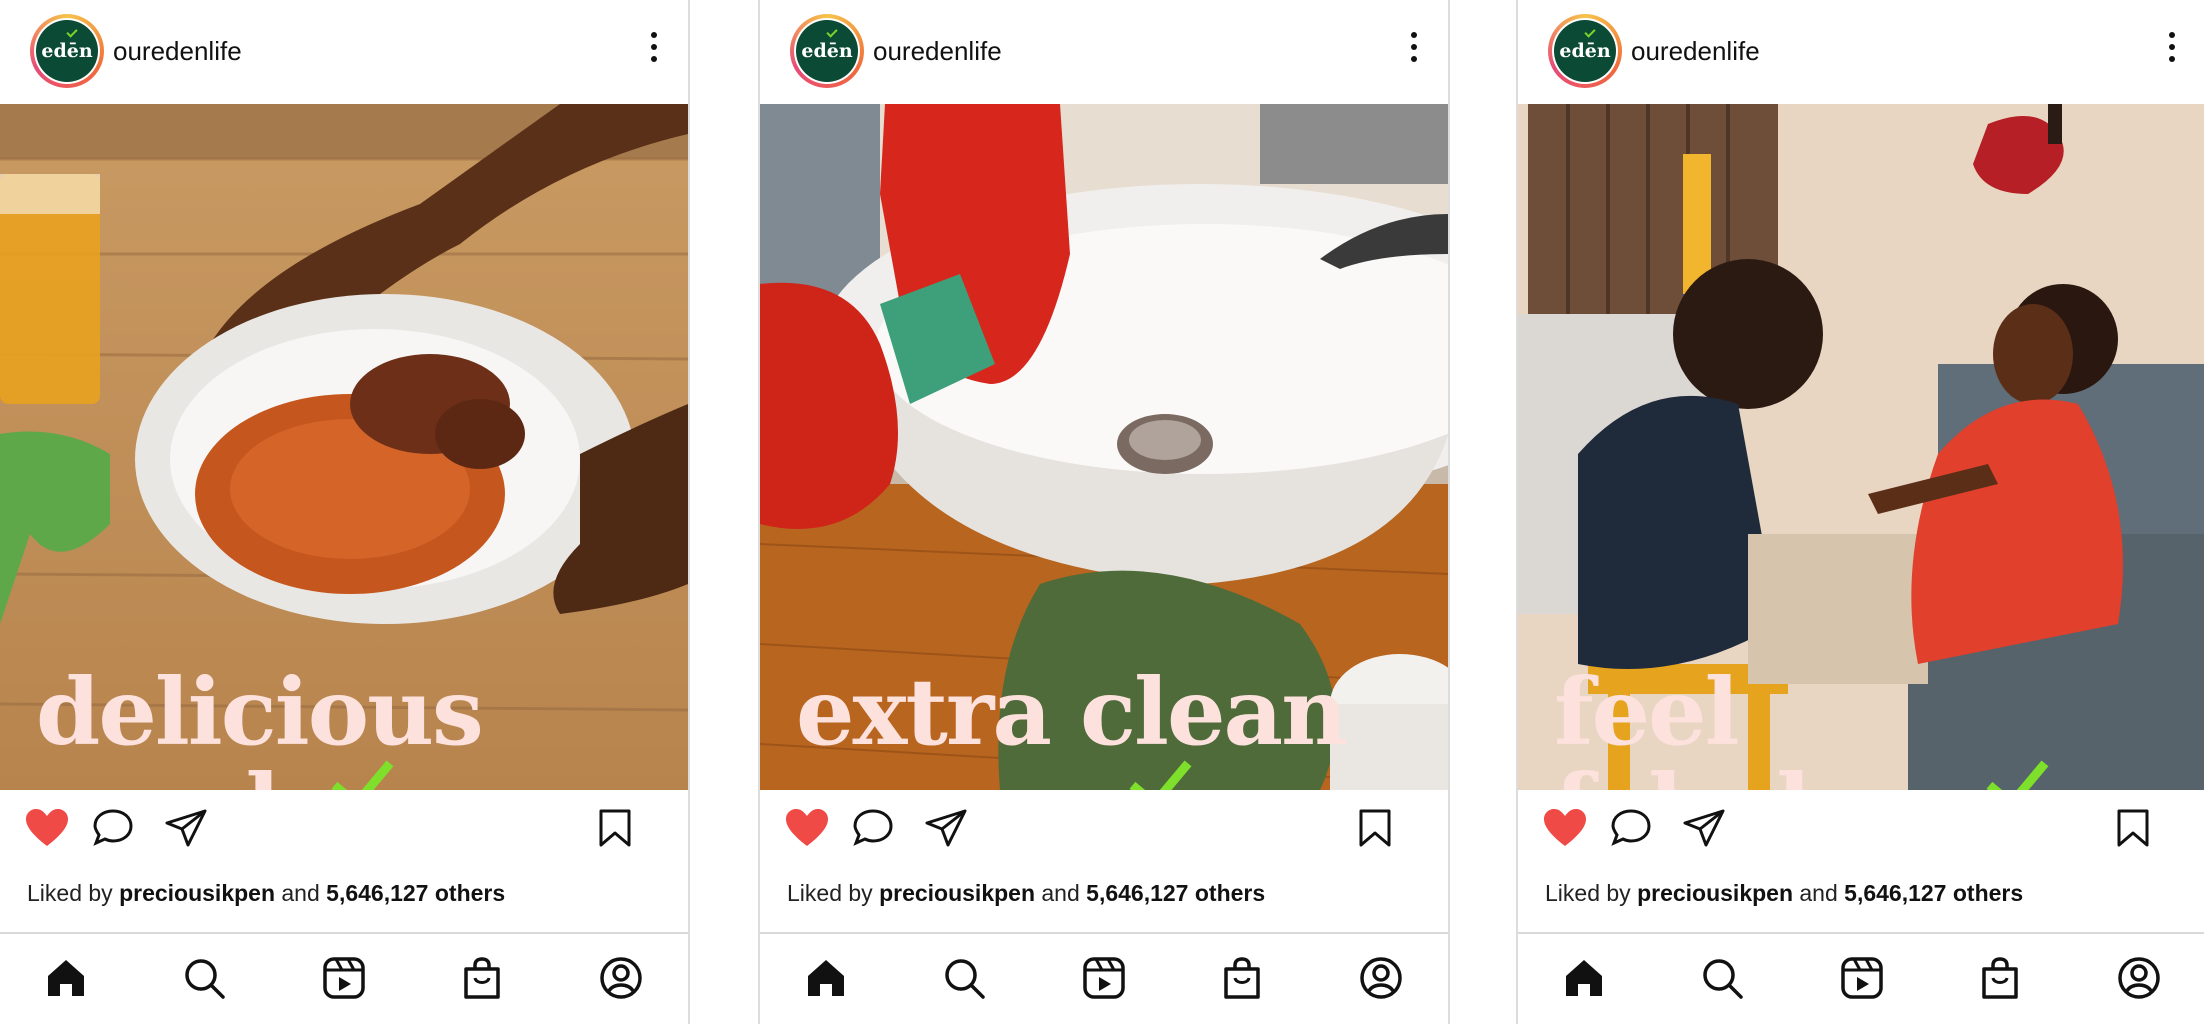  I want to click on overlay-line-1: extra clean, so click(1072, 712).